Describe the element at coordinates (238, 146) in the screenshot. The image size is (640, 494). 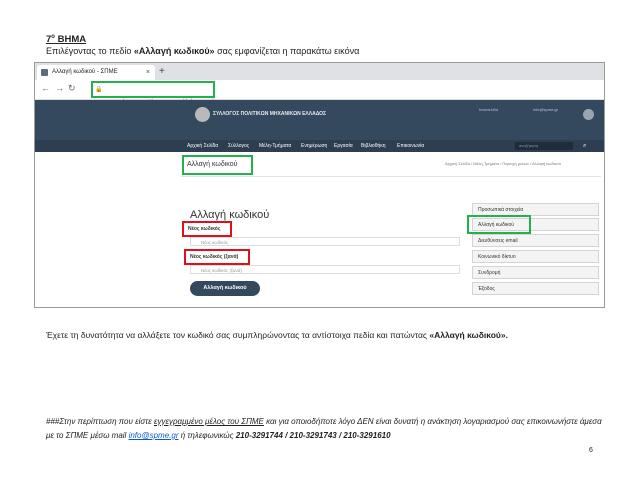
I see `menu-item-association: Σύλλογος` at that location.